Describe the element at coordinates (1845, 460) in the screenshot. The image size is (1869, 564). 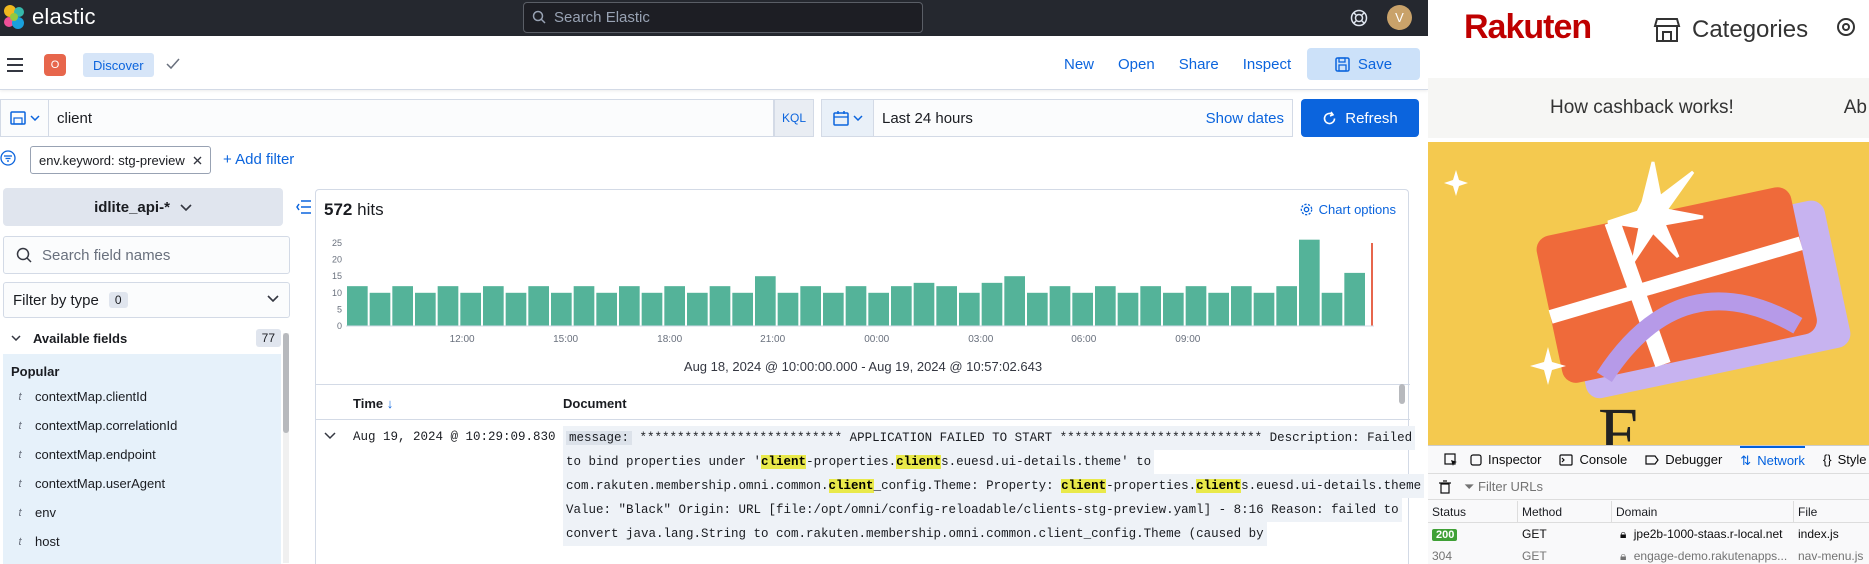
I see `tab-style: {} Style` at that location.